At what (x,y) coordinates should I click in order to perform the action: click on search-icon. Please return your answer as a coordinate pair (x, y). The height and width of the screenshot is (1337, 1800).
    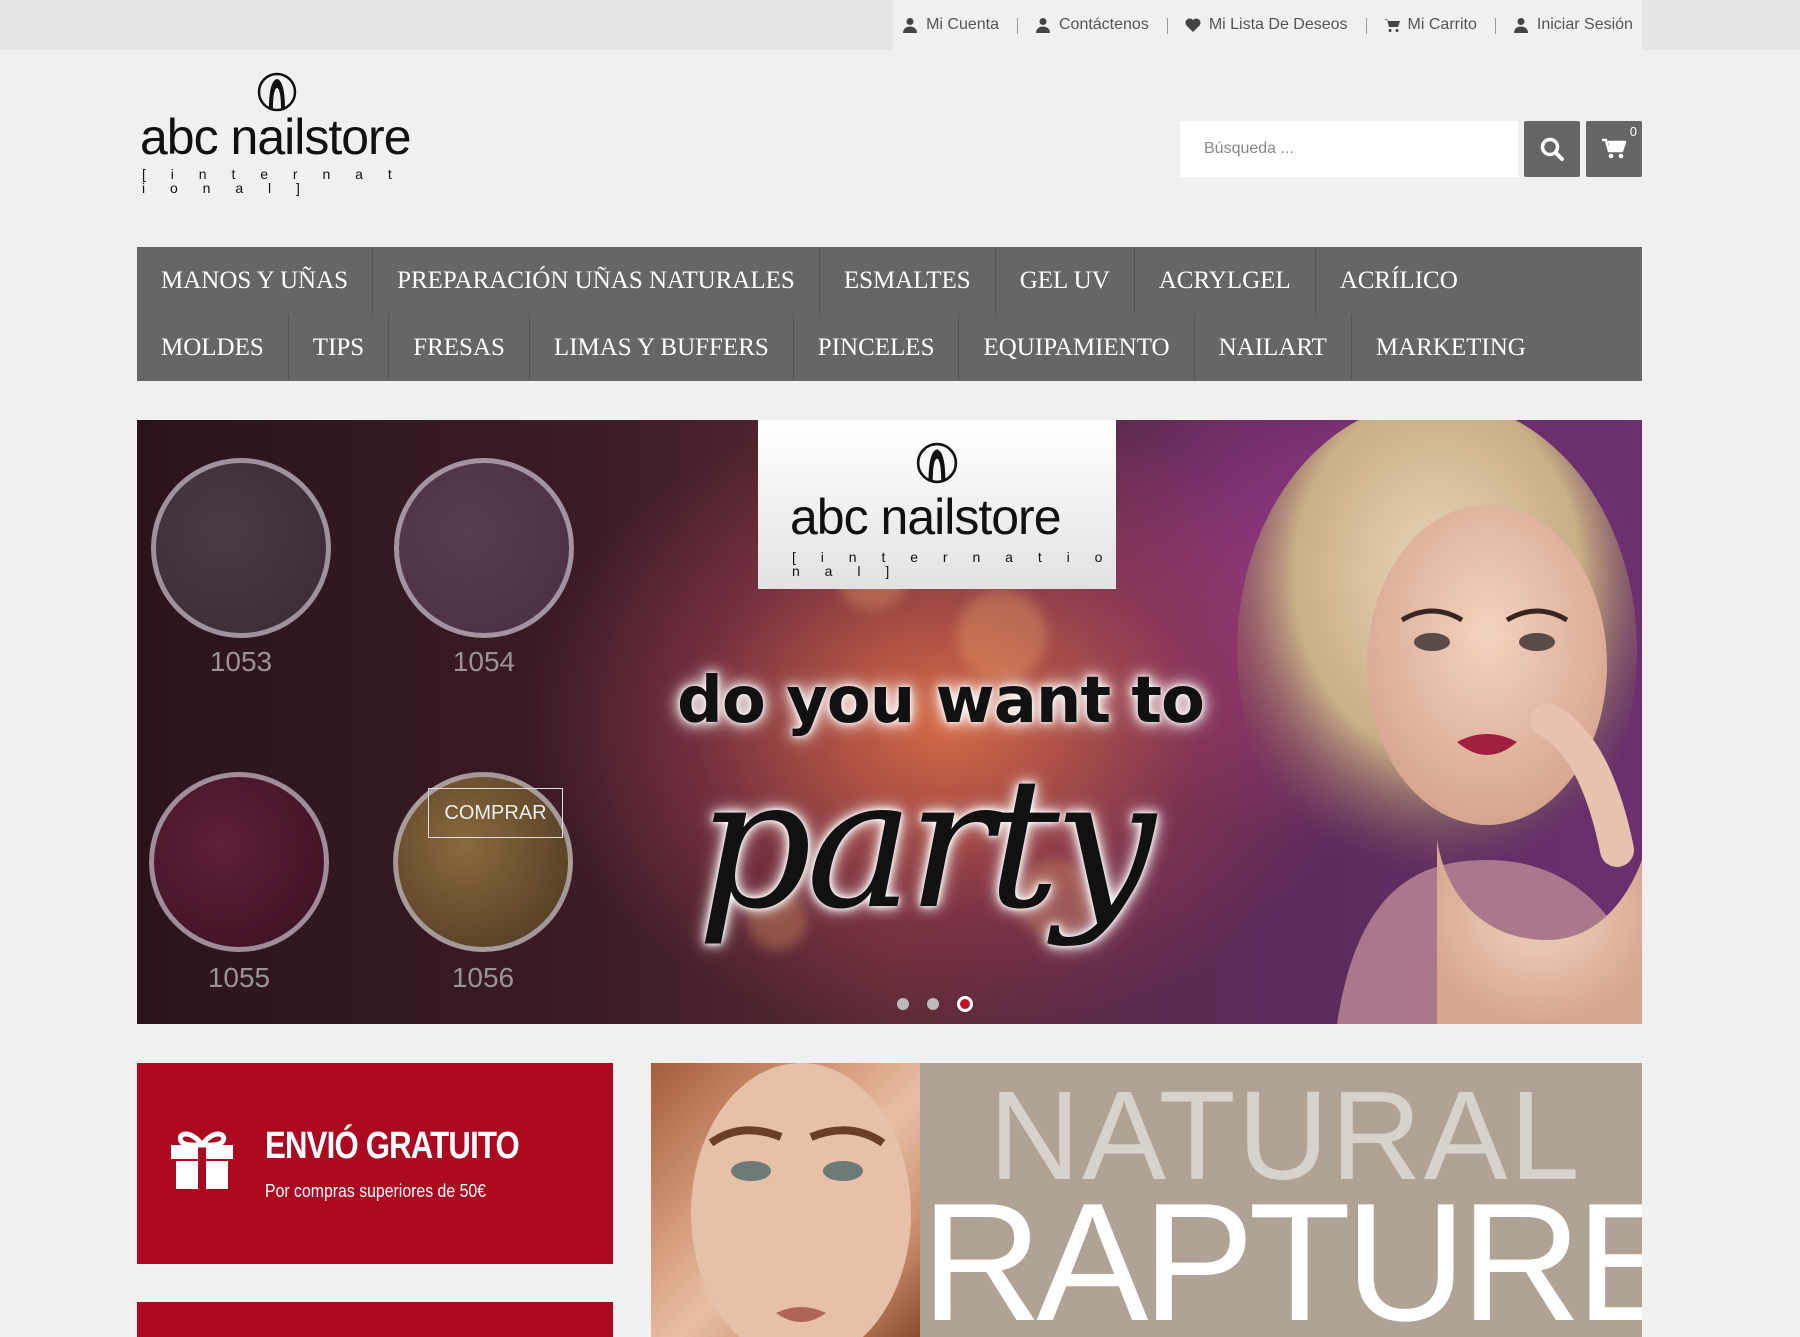
    Looking at the image, I should click on (1552, 149).